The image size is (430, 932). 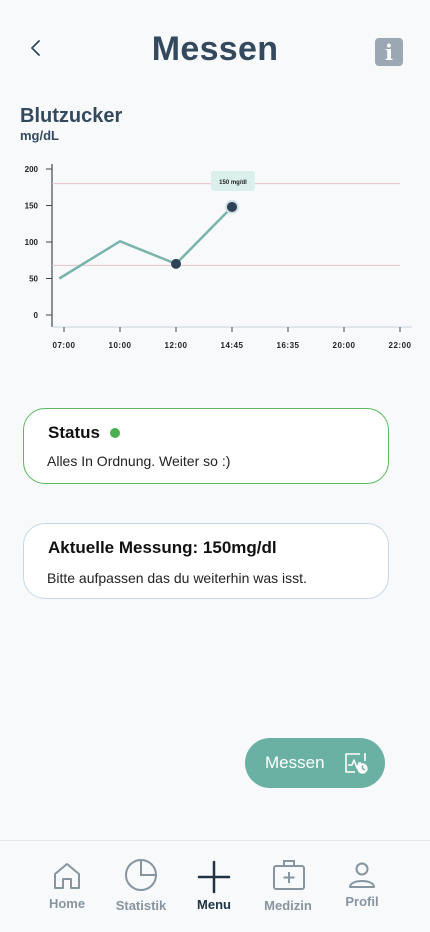 I want to click on status-card-title: Status, so click(x=74, y=432).